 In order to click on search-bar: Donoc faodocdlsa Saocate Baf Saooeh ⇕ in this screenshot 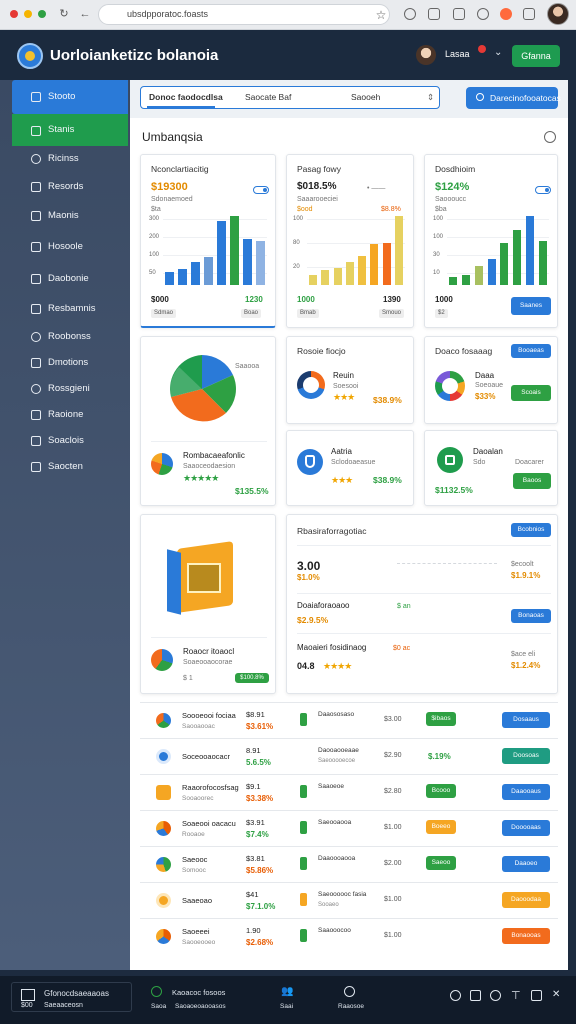, I will do `click(290, 97)`.